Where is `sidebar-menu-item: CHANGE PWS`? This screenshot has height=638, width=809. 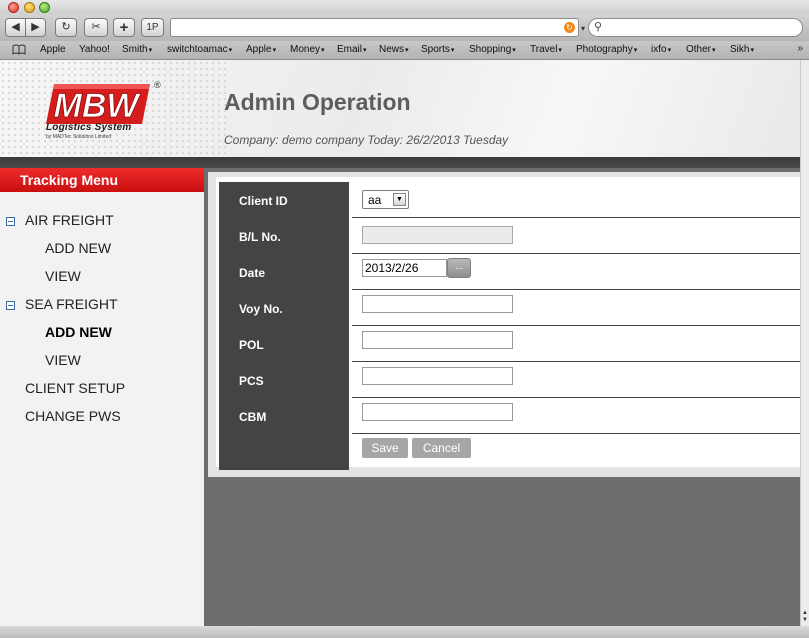
sidebar-menu-item: CHANGE PWS is located at coordinates (73, 416).